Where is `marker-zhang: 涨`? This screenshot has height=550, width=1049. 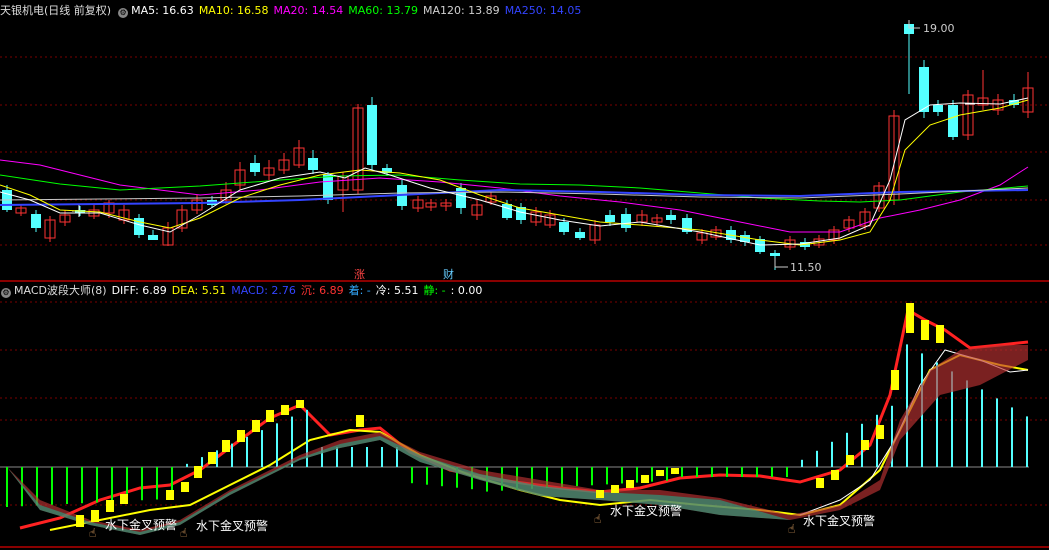
marker-zhang: 涨 is located at coordinates (359, 274).